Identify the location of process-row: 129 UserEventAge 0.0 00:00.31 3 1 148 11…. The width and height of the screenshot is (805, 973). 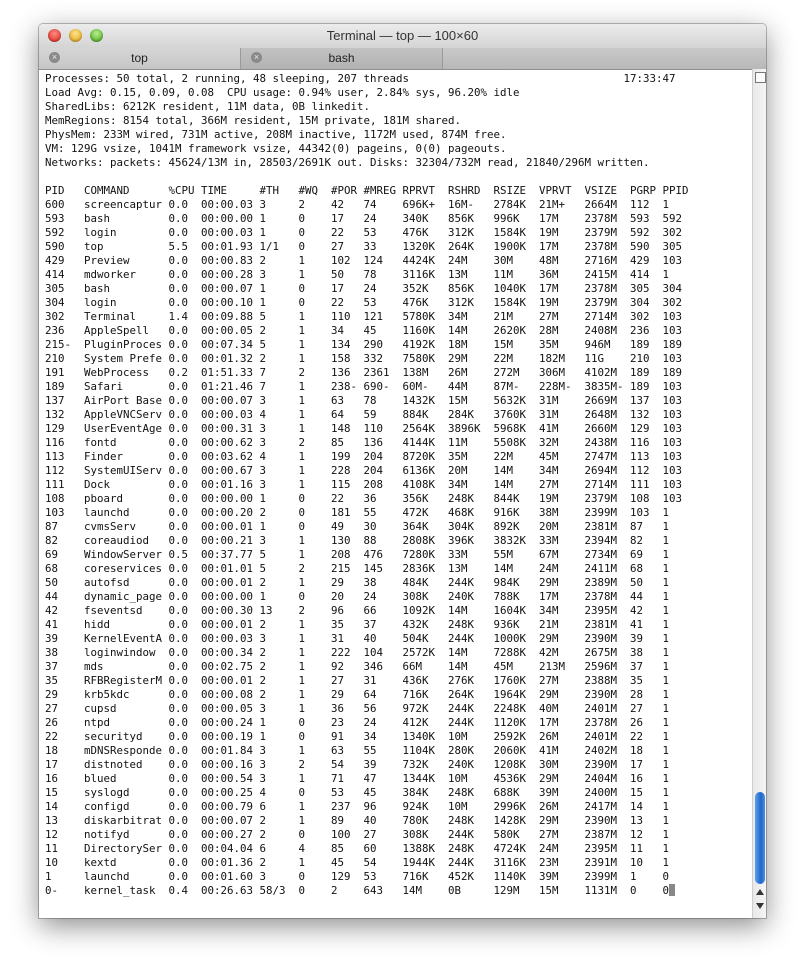
(364, 428).